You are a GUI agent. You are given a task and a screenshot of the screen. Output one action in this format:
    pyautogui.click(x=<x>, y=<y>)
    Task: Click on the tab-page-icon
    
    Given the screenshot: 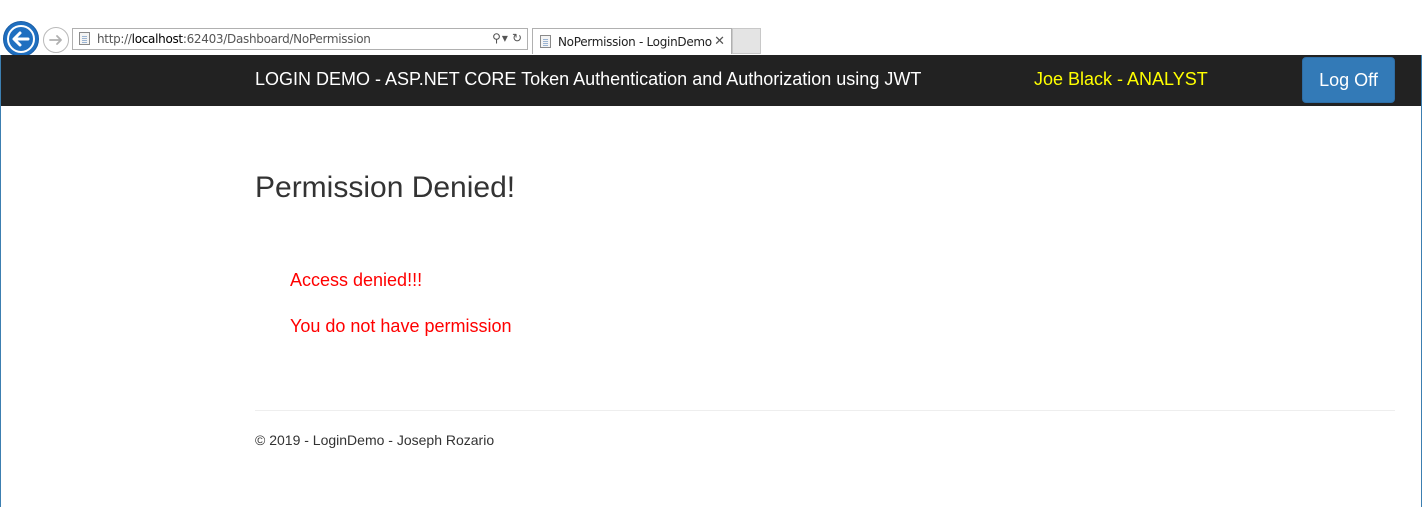 What is the action you would take?
    pyautogui.click(x=545, y=41)
    